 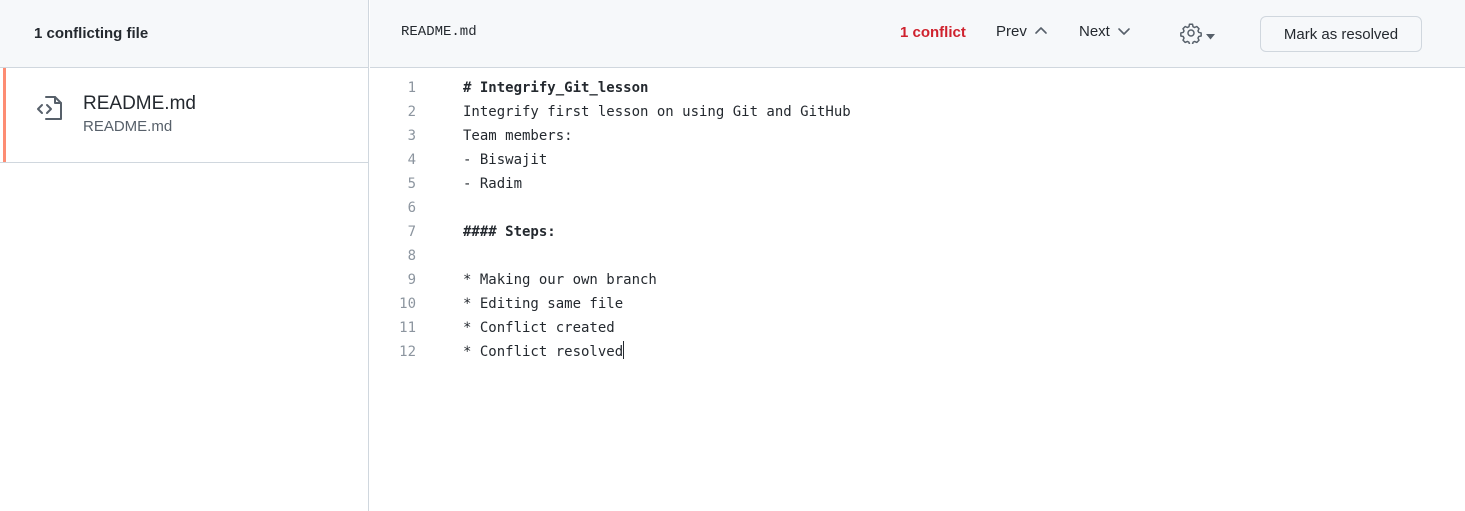 What do you see at coordinates (917, 232) in the screenshot?
I see `code-line: 7 #### Steps:` at bounding box center [917, 232].